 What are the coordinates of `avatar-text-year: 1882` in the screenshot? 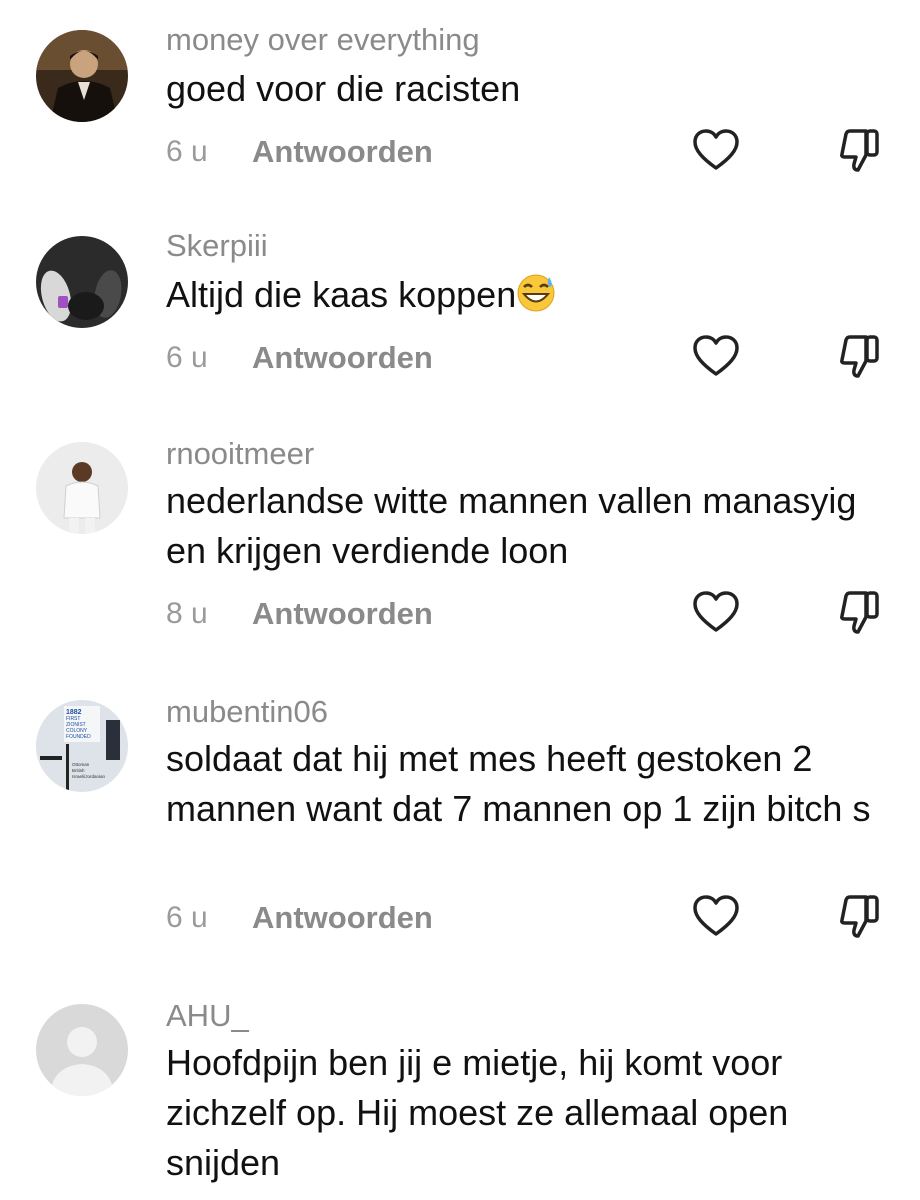 It's located at (74, 712).